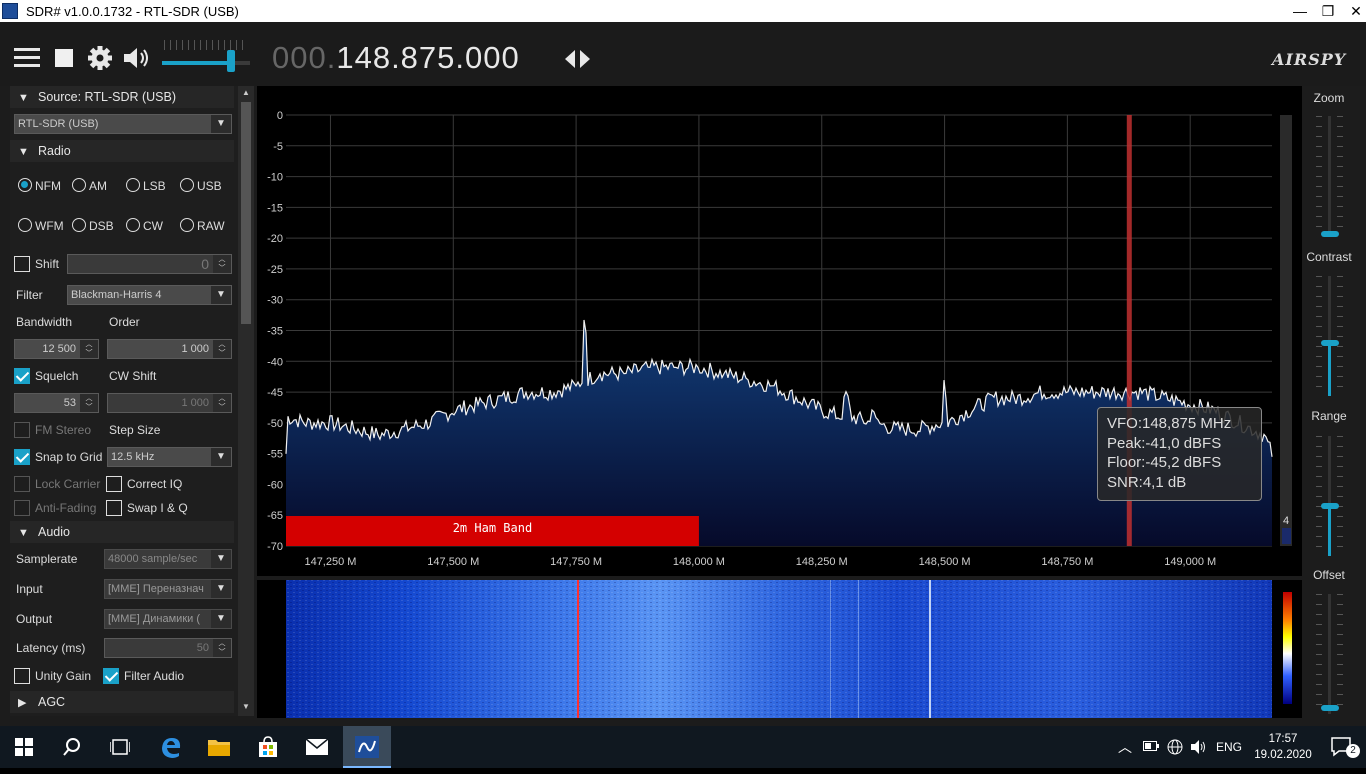 This screenshot has width=1366, height=774. I want to click on search-button, so click(72, 747).